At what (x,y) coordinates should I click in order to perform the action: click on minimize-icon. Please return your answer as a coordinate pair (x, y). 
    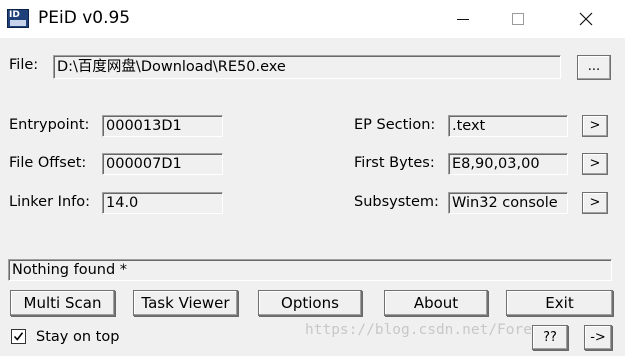
    Looking at the image, I should click on (463, 19).